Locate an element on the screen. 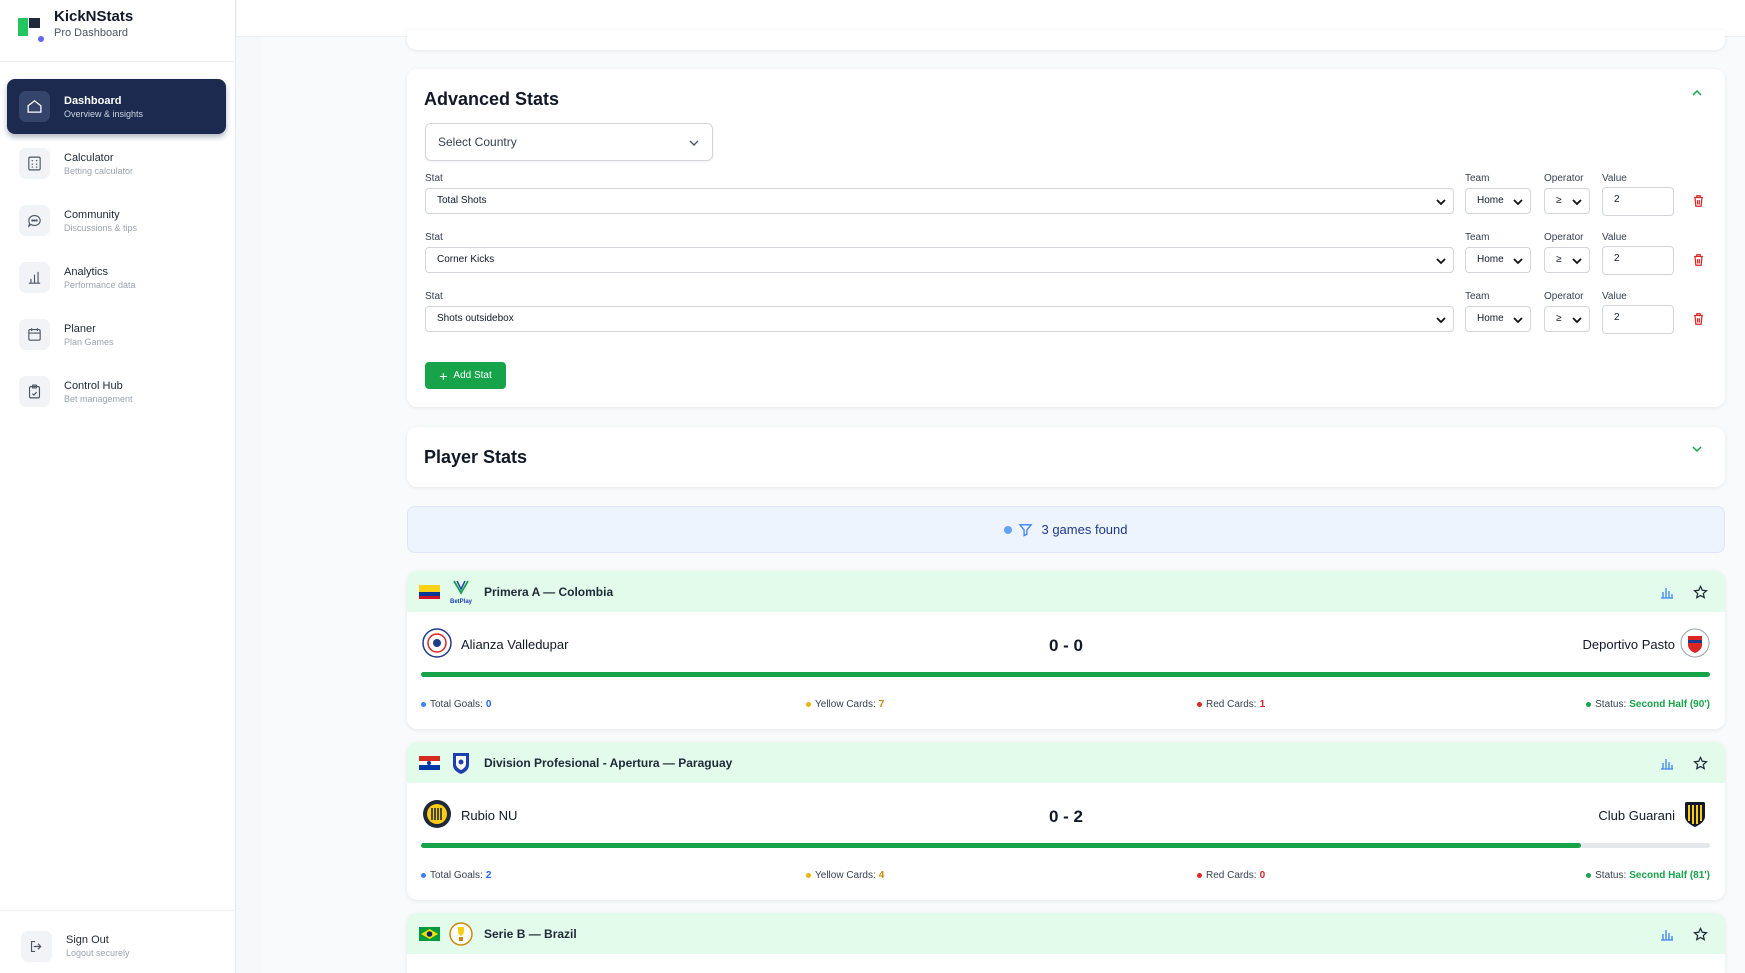  sidebar-item-calculator: Calculator Betting calculator is located at coordinates (116, 163).